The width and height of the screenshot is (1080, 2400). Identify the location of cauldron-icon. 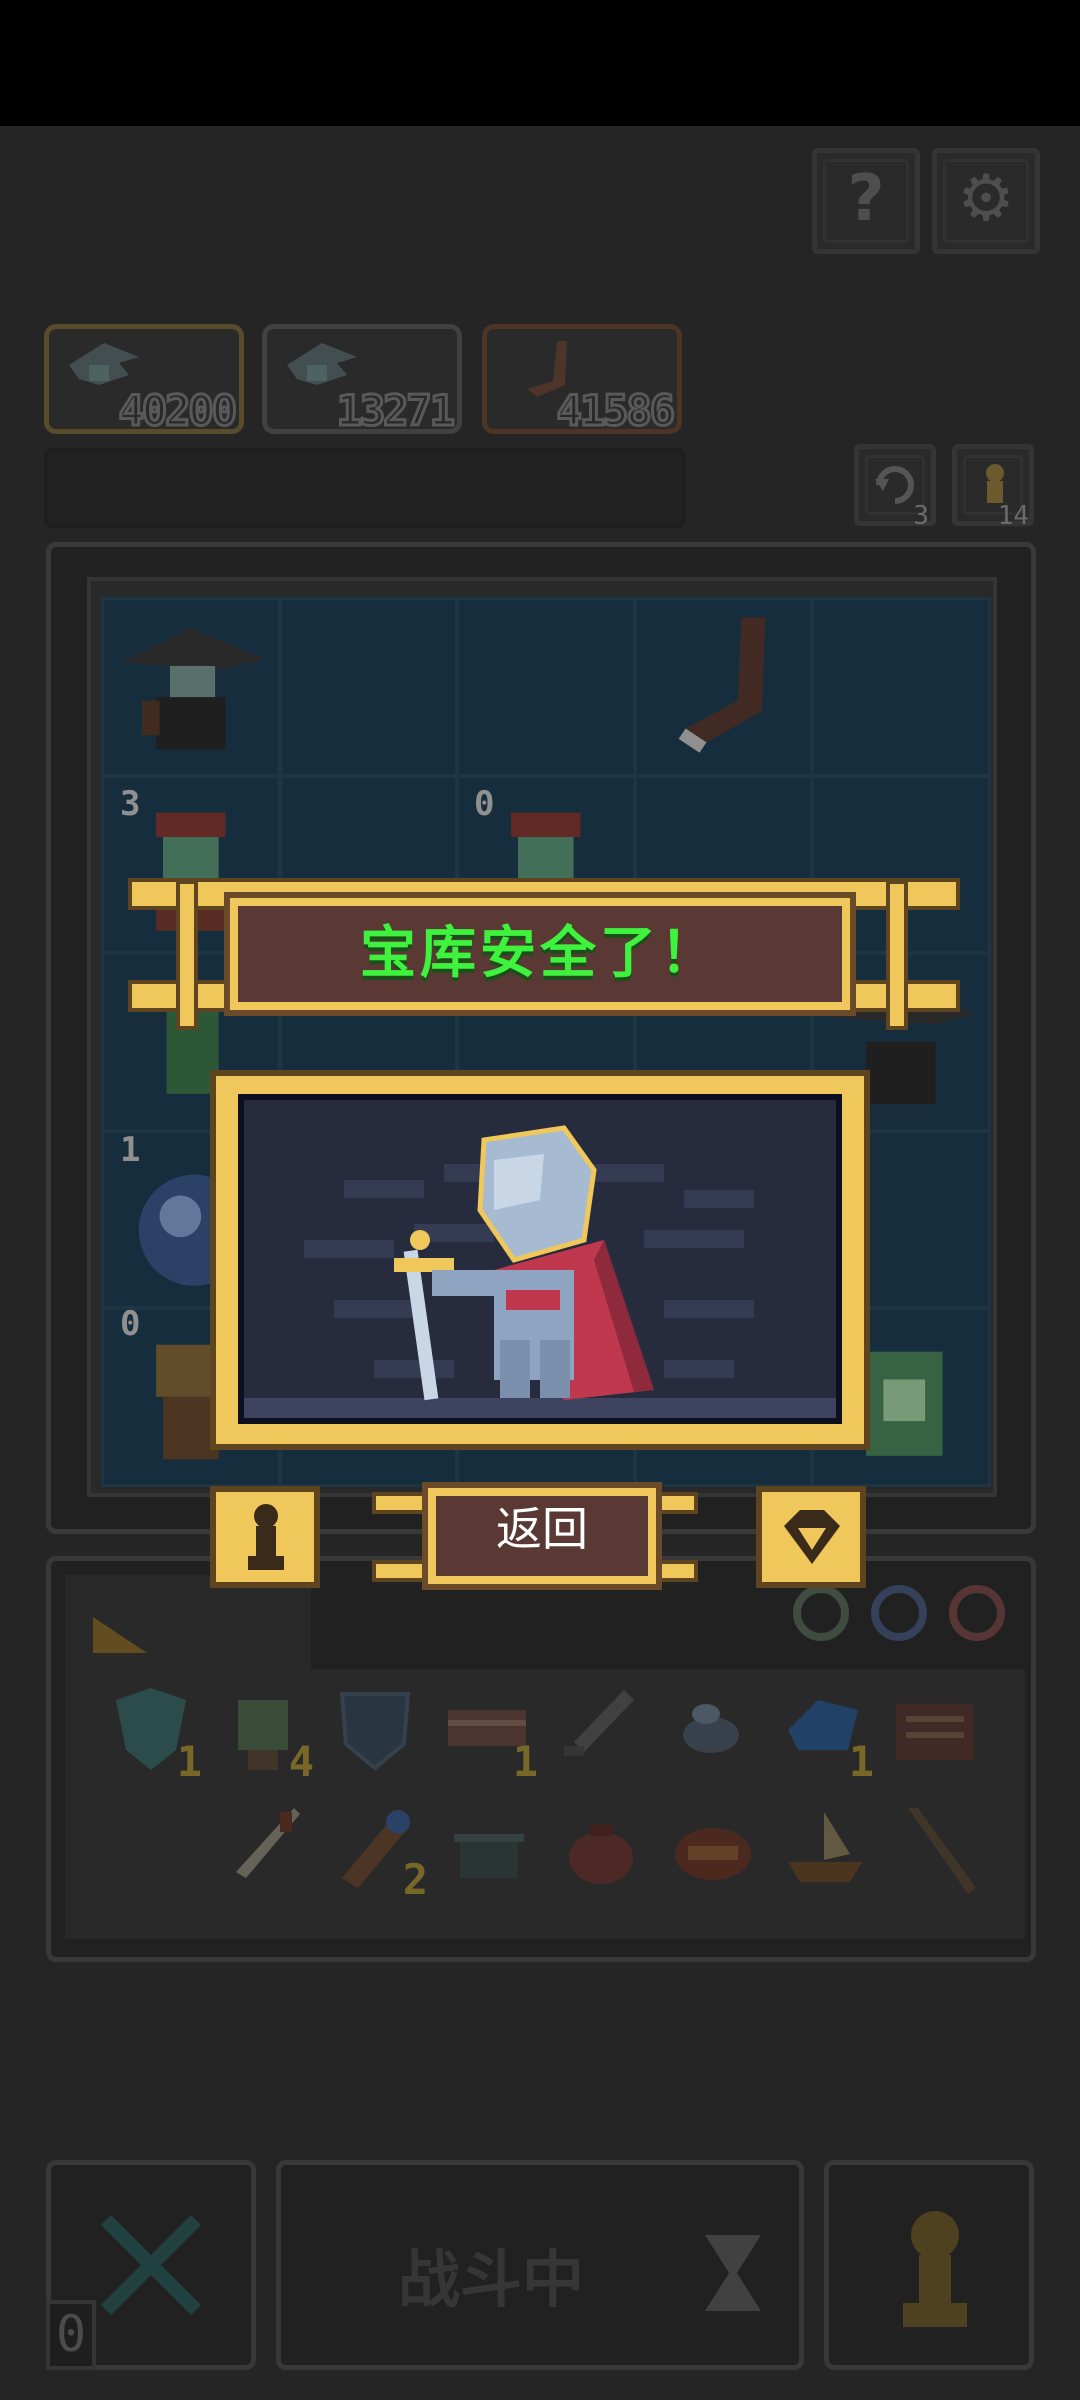
(489, 1856).